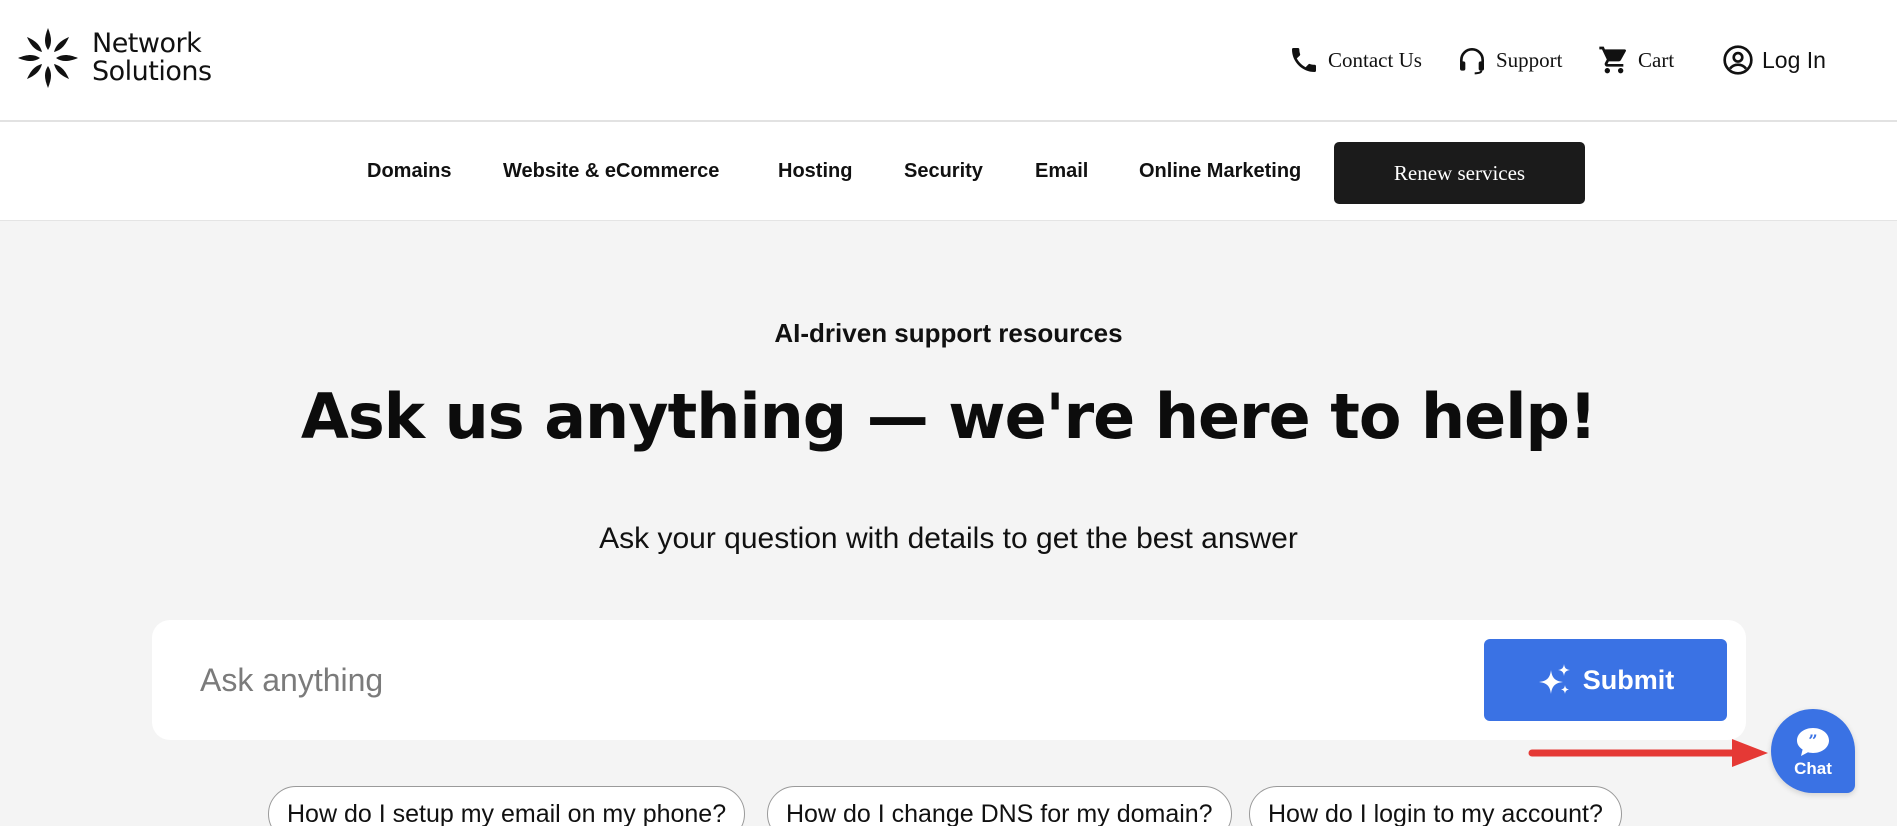 Image resolution: width=1897 pixels, height=826 pixels. What do you see at coordinates (1738, 60) in the screenshot?
I see `user-circle-icon` at bounding box center [1738, 60].